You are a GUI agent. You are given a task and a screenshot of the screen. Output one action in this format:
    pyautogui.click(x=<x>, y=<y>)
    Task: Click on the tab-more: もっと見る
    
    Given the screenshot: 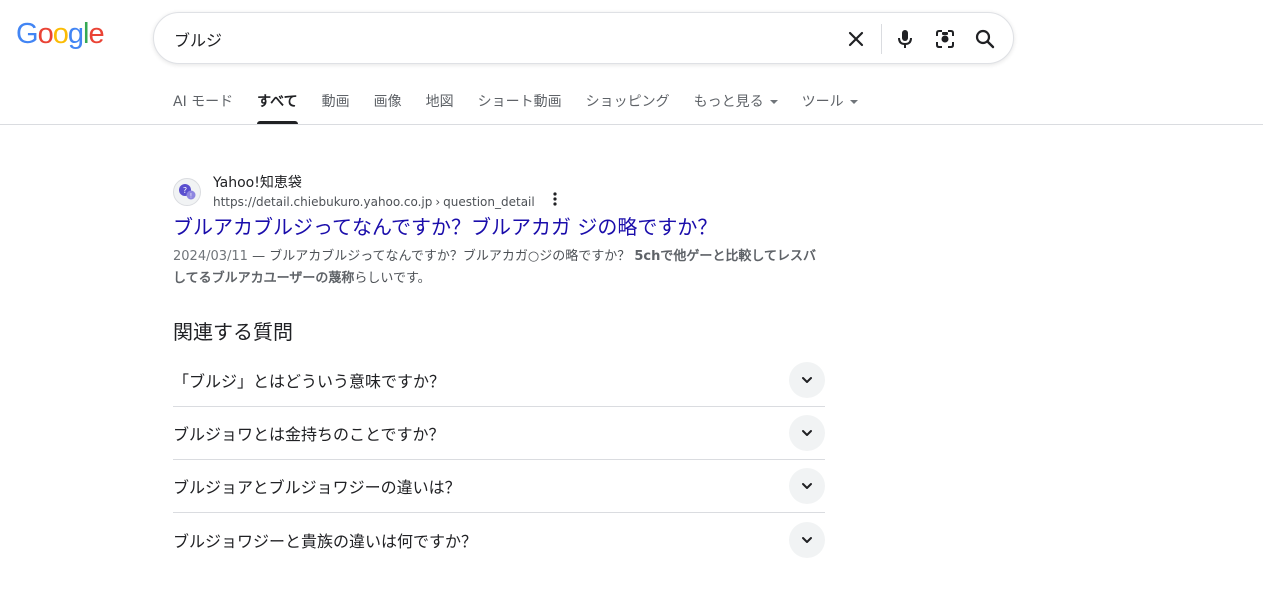 What is the action you would take?
    pyautogui.click(x=736, y=108)
    